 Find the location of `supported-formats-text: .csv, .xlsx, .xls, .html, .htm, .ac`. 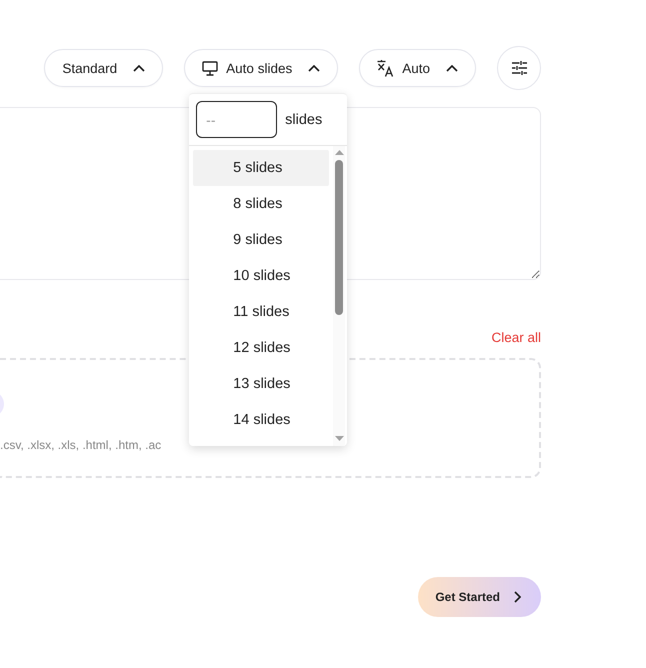

supported-formats-text: .csv, .xlsx, .xls, .html, .htm, .ac is located at coordinates (81, 445).